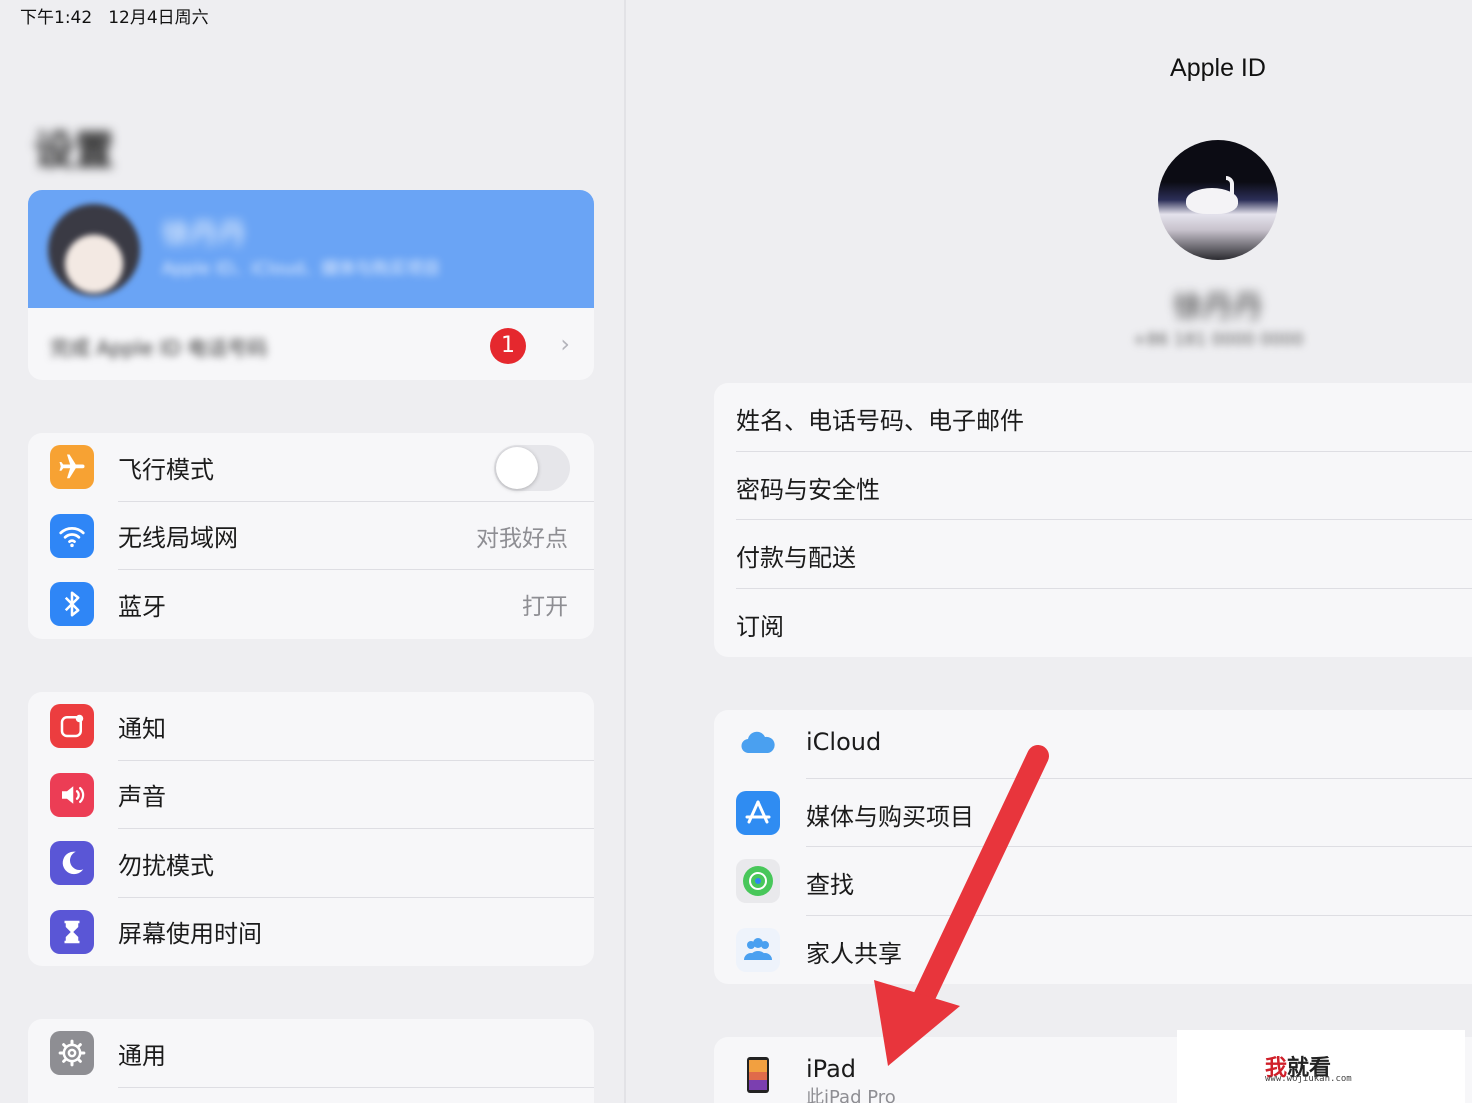 This screenshot has width=1472, height=1103. Describe the element at coordinates (854, 953) in the screenshot. I see `row-label: 家人共享` at that location.